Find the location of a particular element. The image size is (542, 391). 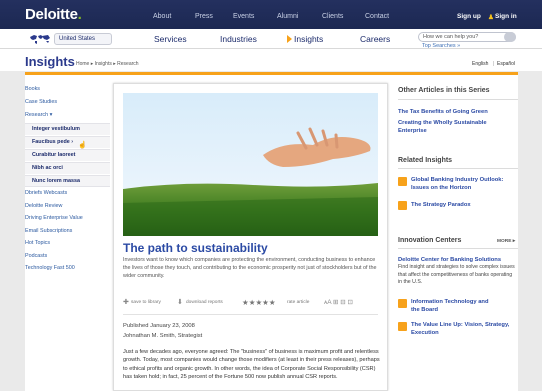

left-nav-item: Technology Fast 500 is located at coordinates (50, 268).